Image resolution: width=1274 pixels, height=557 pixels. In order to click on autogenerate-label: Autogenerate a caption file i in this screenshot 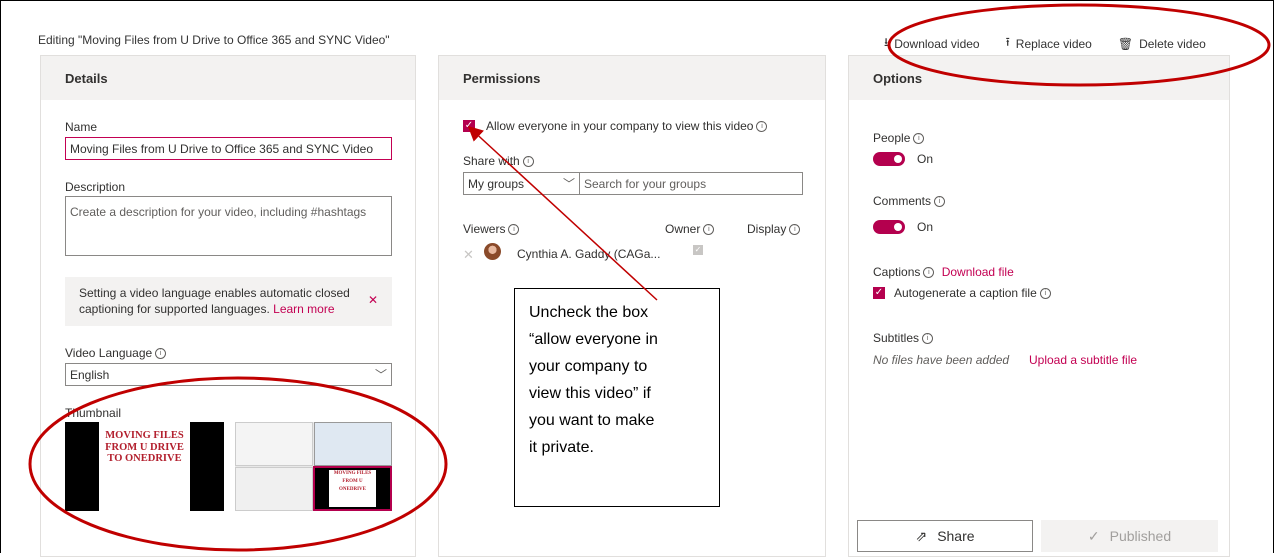, I will do `click(972, 293)`.